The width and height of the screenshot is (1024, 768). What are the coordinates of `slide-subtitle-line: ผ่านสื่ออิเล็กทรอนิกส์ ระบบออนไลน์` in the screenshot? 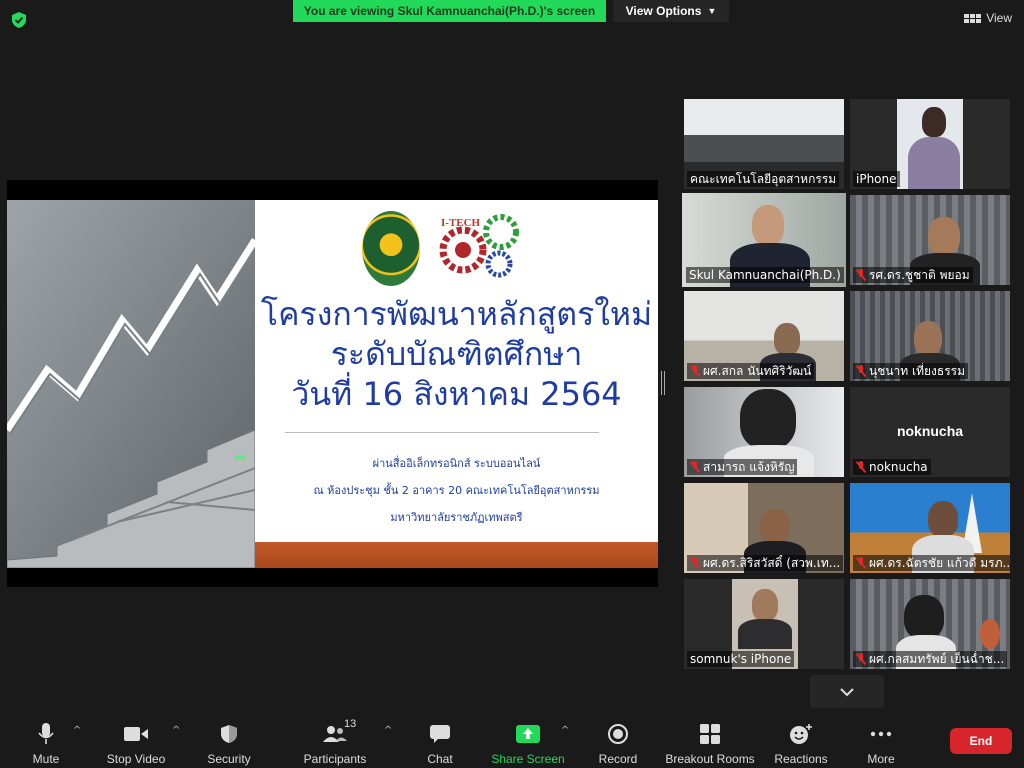 It's located at (456, 463).